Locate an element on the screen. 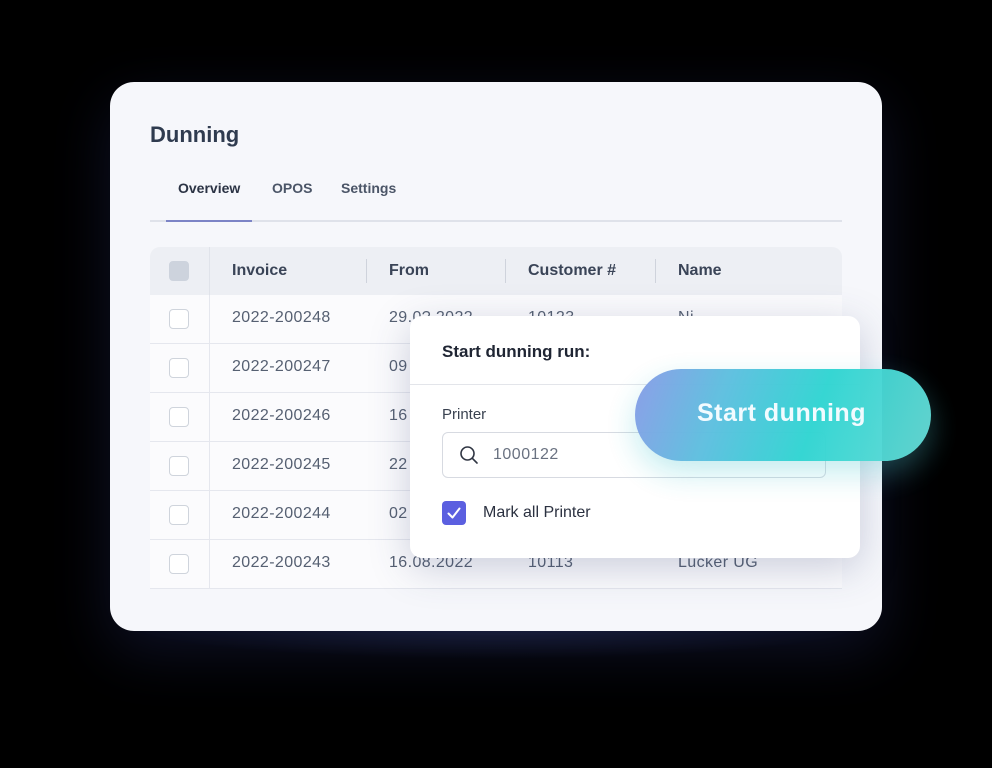  column-header-invoice: Invoice is located at coordinates (259, 271).